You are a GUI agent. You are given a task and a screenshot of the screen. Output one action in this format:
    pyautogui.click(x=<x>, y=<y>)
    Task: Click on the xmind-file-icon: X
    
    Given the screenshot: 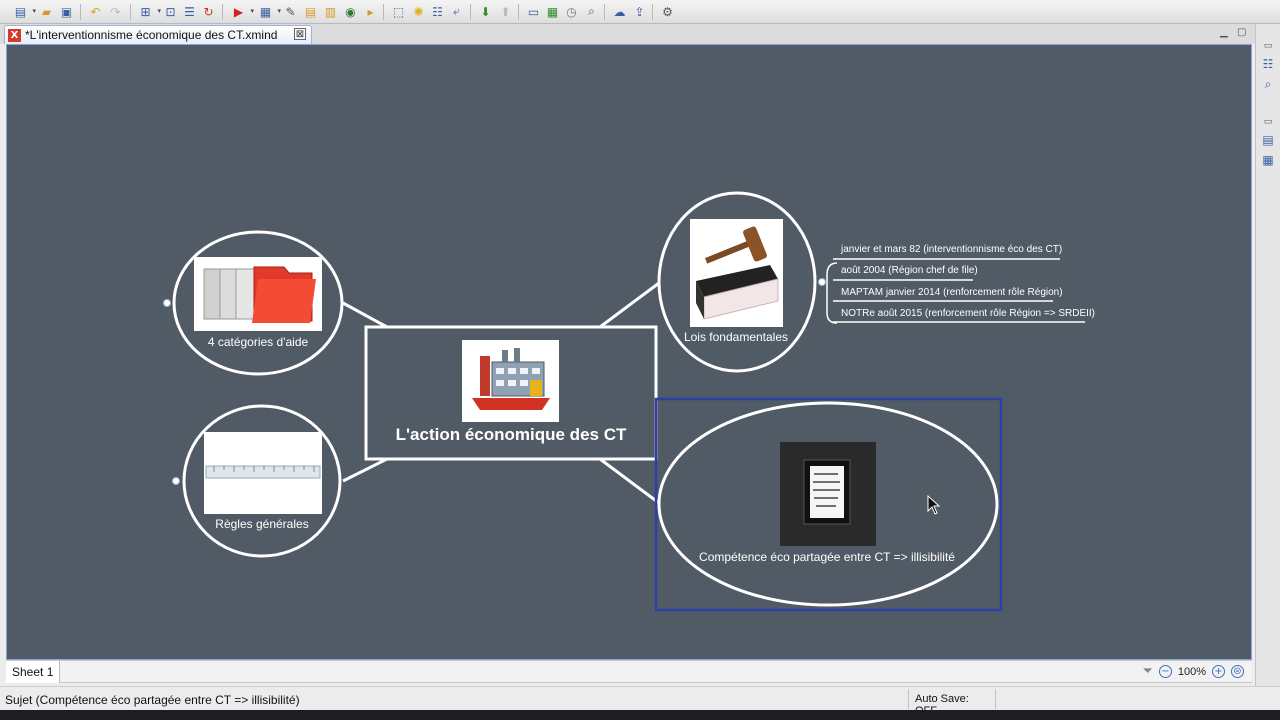 What is the action you would take?
    pyautogui.click(x=14, y=35)
    